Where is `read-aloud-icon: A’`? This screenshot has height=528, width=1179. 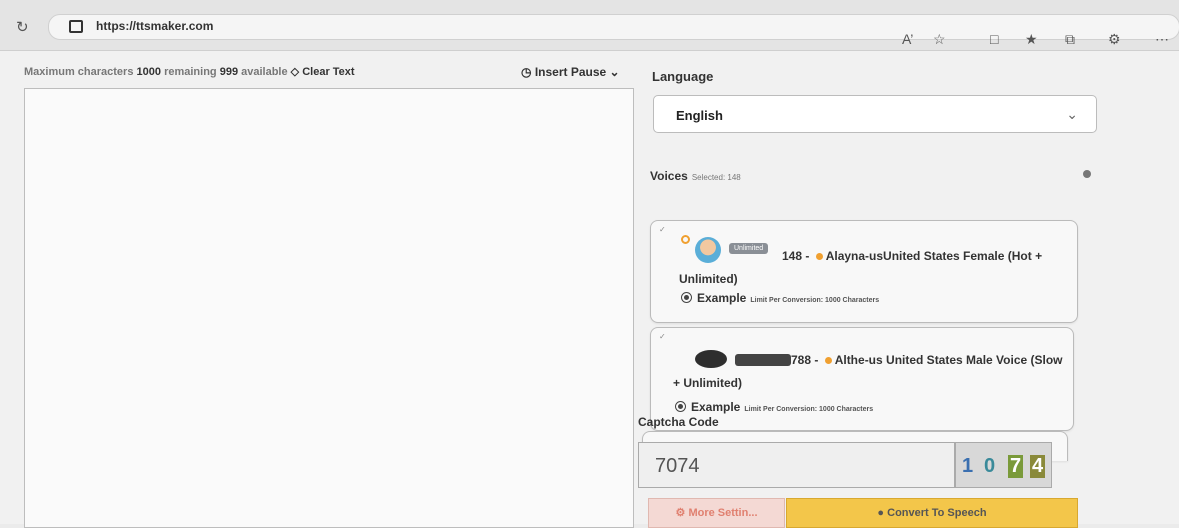 read-aloud-icon: A’ is located at coordinates (907, 39).